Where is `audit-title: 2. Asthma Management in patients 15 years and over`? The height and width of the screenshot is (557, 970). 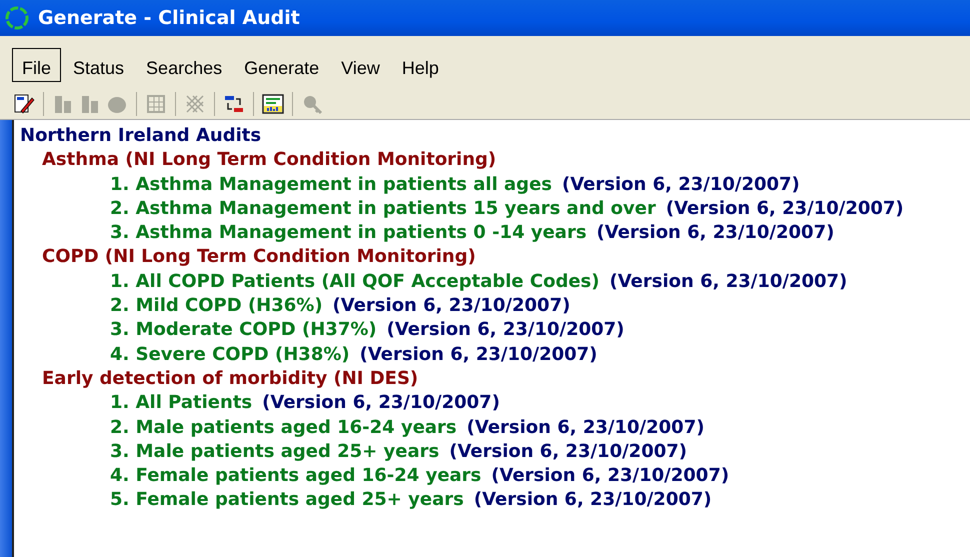 audit-title: 2. Asthma Management in patients 15 years and over is located at coordinates (383, 208).